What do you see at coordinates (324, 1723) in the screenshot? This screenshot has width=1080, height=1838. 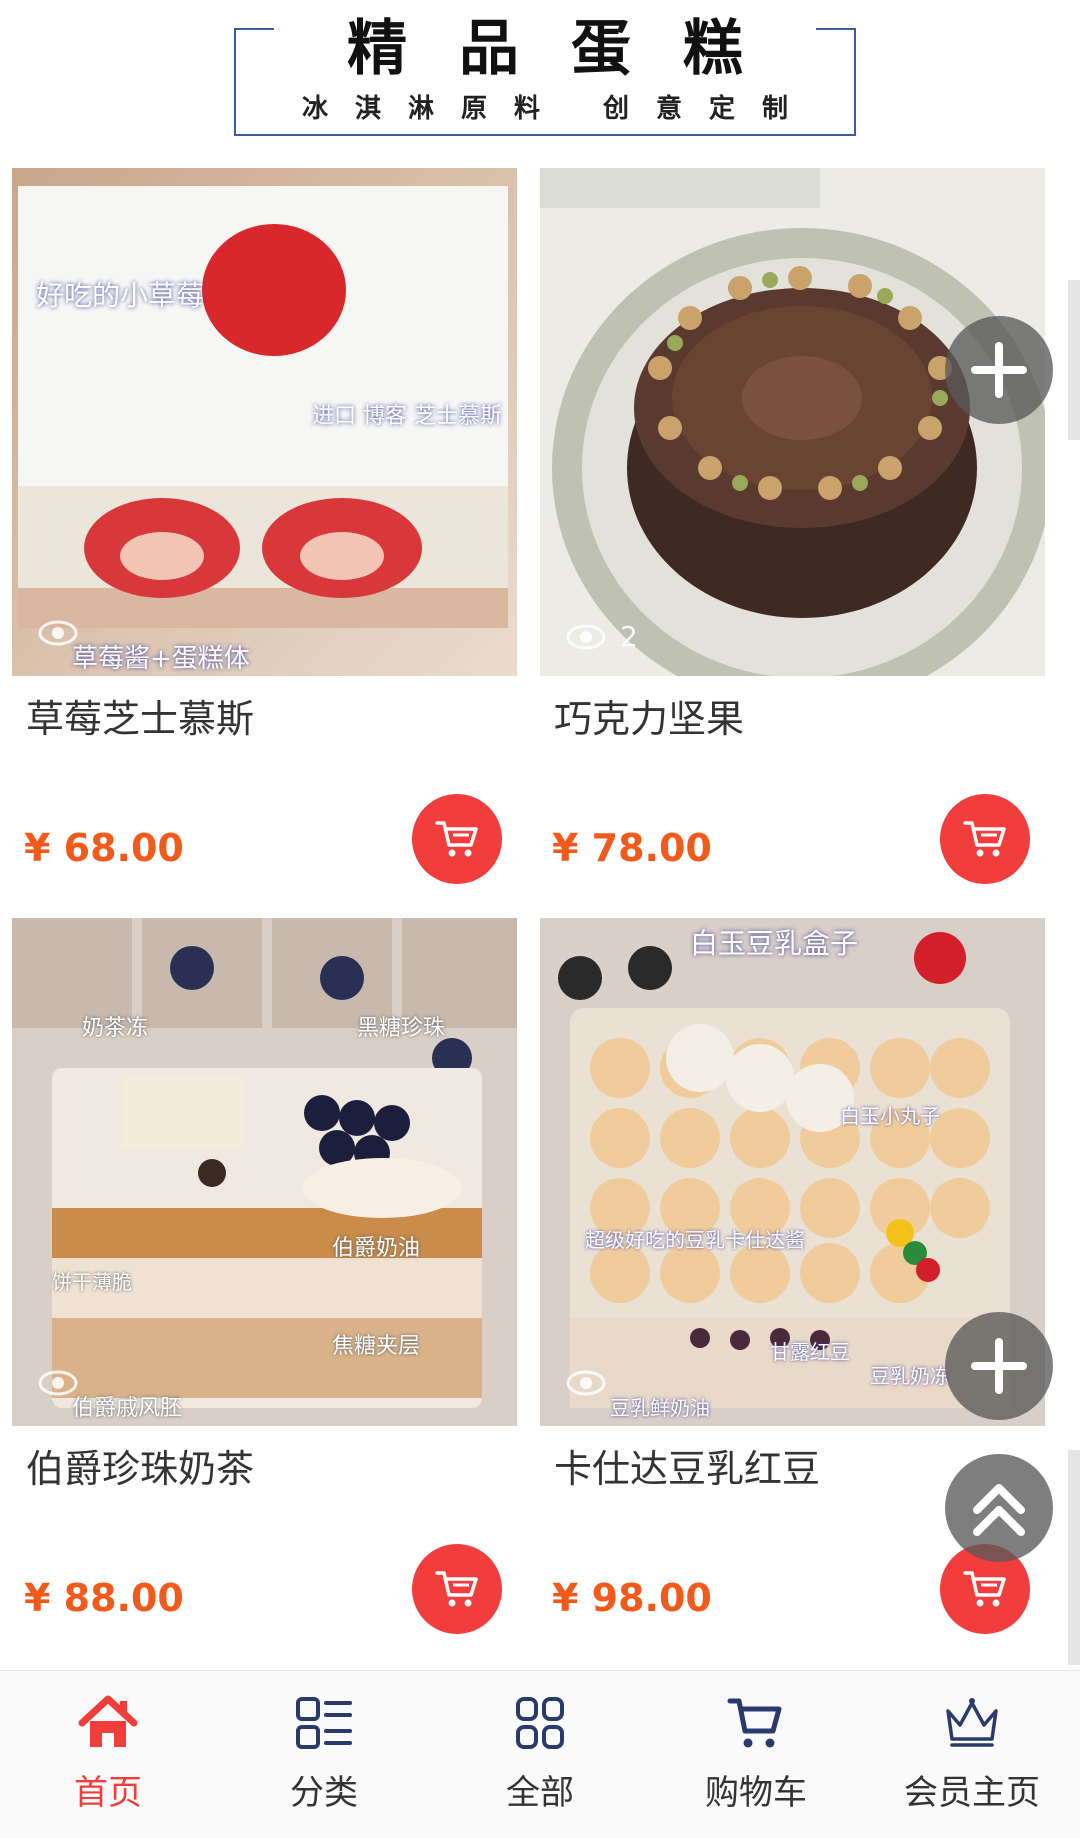 I see `category-list-icon` at bounding box center [324, 1723].